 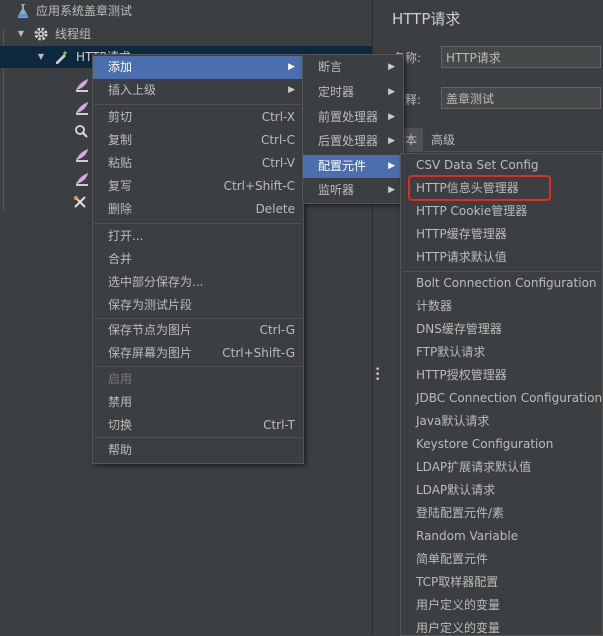 What do you see at coordinates (501, 513) in the screenshot?
I see `config-item-login-config: 登陆配置元件/素` at bounding box center [501, 513].